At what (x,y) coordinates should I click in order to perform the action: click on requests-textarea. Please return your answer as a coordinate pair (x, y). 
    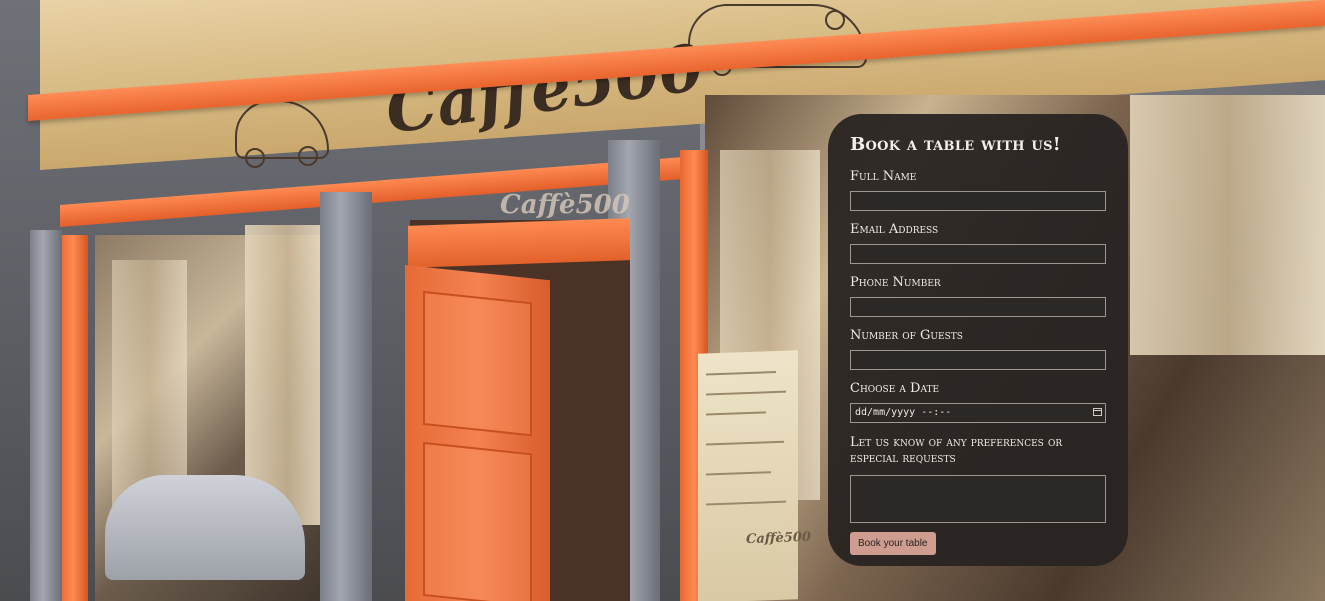
    Looking at the image, I should click on (978, 499).